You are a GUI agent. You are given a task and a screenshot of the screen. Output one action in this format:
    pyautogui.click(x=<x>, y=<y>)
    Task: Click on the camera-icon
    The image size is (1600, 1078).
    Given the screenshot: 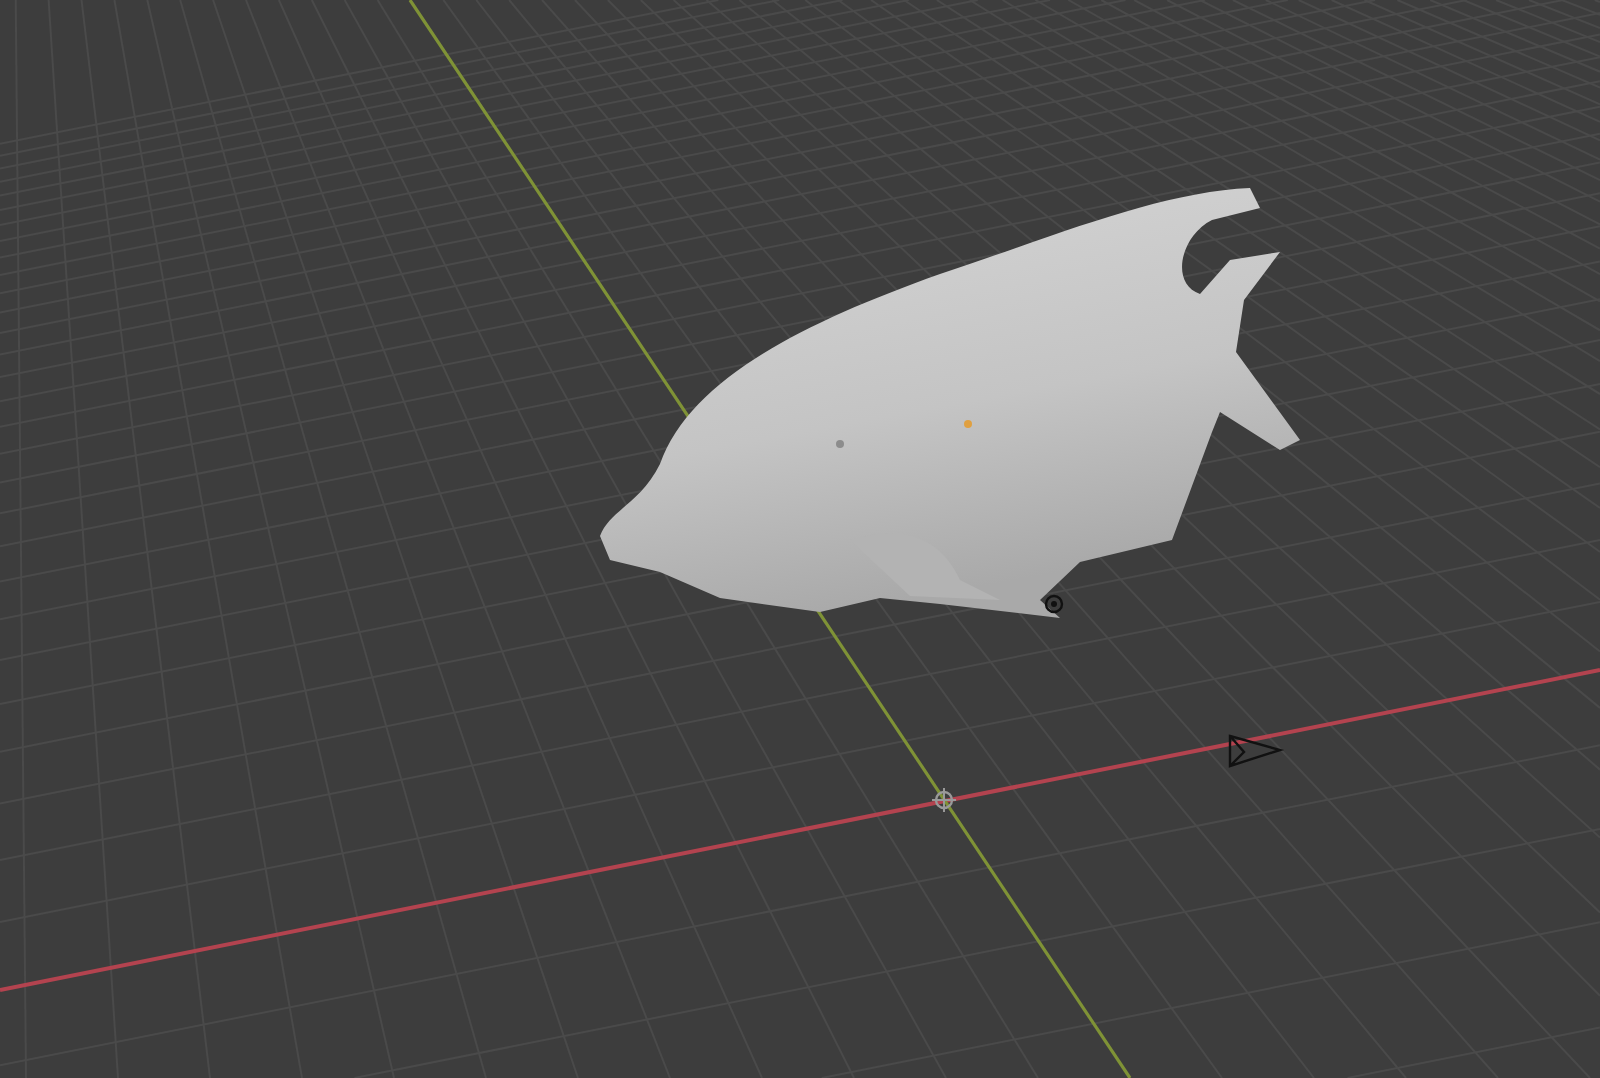 What is the action you would take?
    pyautogui.click(x=1256, y=751)
    